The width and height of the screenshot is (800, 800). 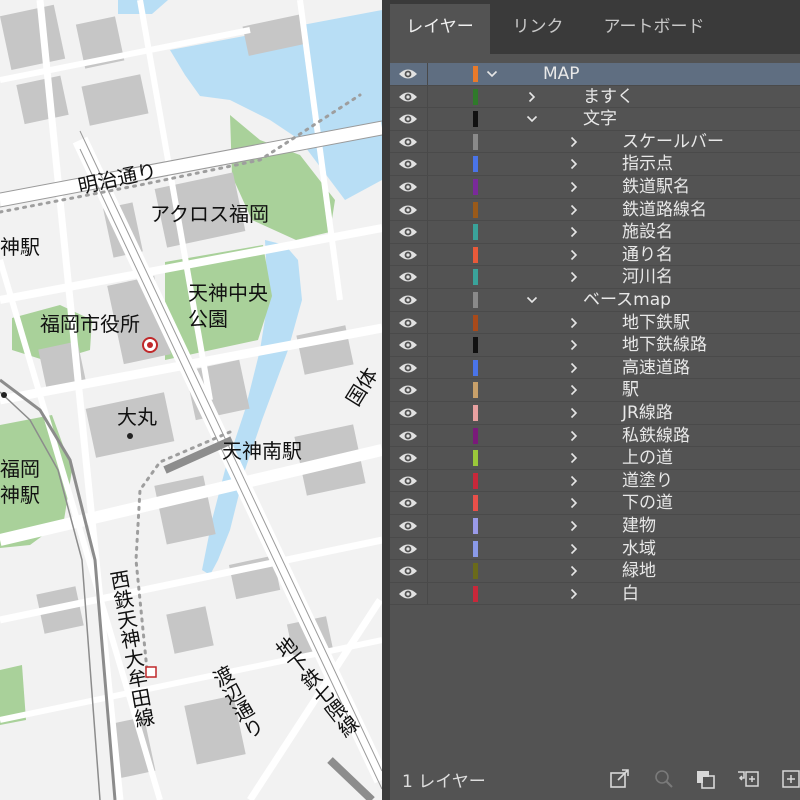 I want to click on layer-row: 私鉄線路, so click(x=595, y=436).